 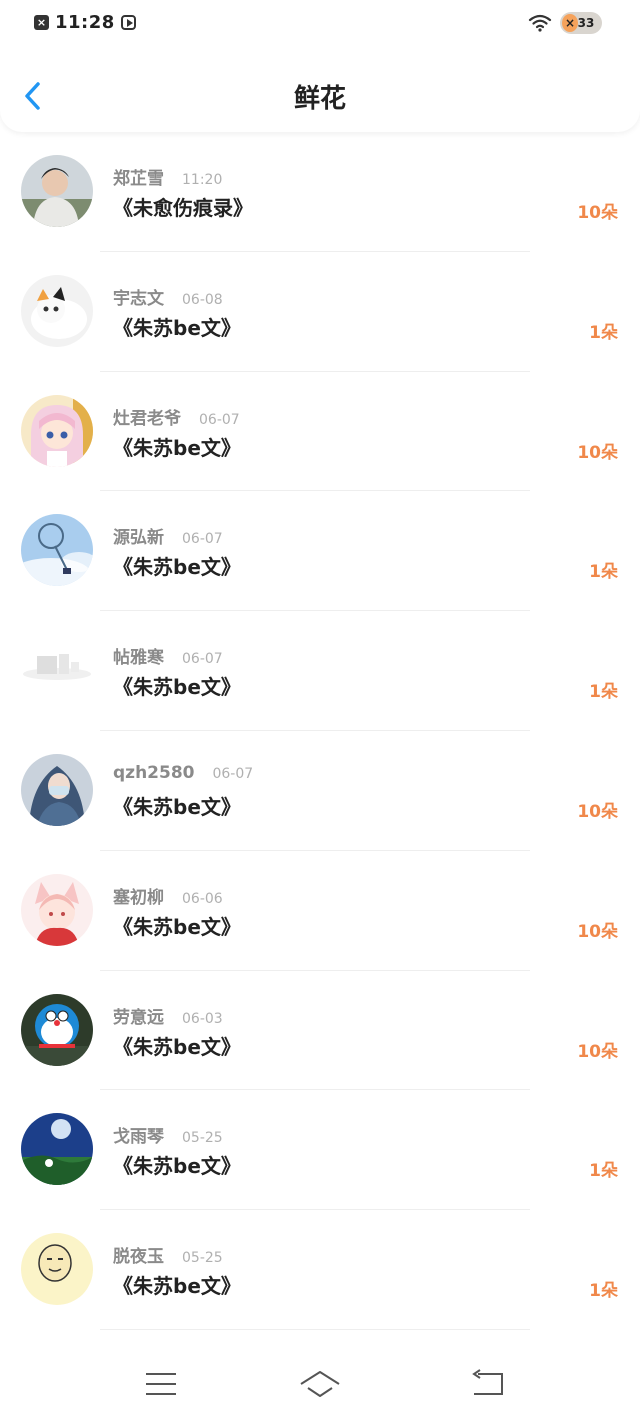 I want to click on list-item: 劳意远 06-03 《朱苏be文》 10朵, so click(x=320, y=1031).